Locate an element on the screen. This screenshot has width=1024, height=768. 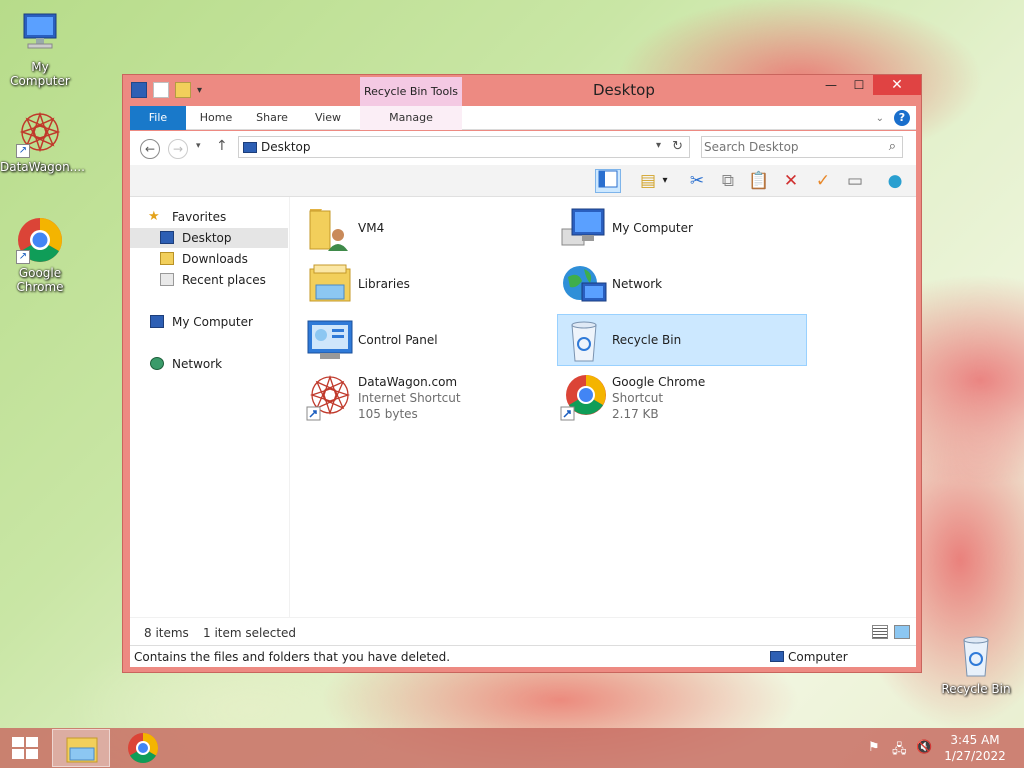
address-box: Desktop ▾ ↻ is located at coordinates (464, 147).